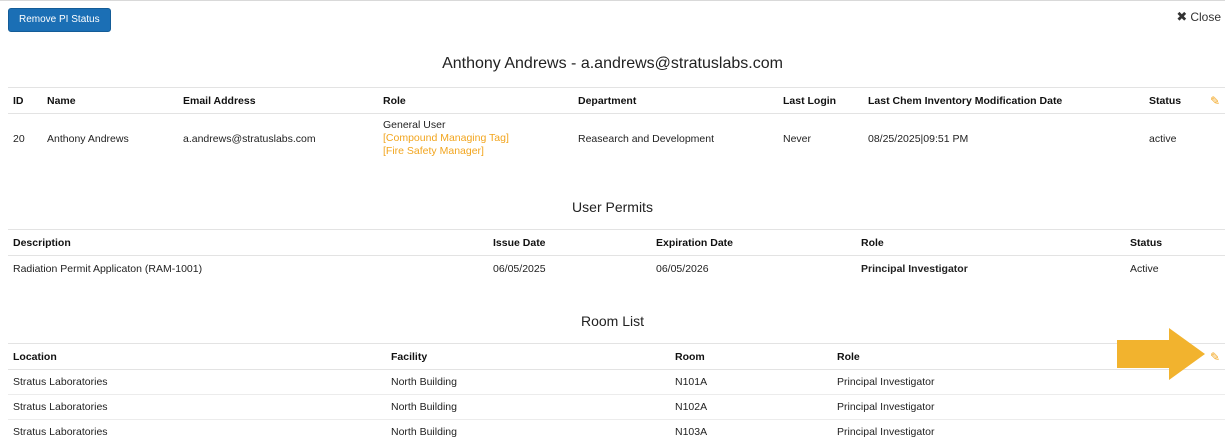 This screenshot has width=1225, height=448. I want to click on role-tag-compound: [Compound Managing Tag], so click(475, 138).